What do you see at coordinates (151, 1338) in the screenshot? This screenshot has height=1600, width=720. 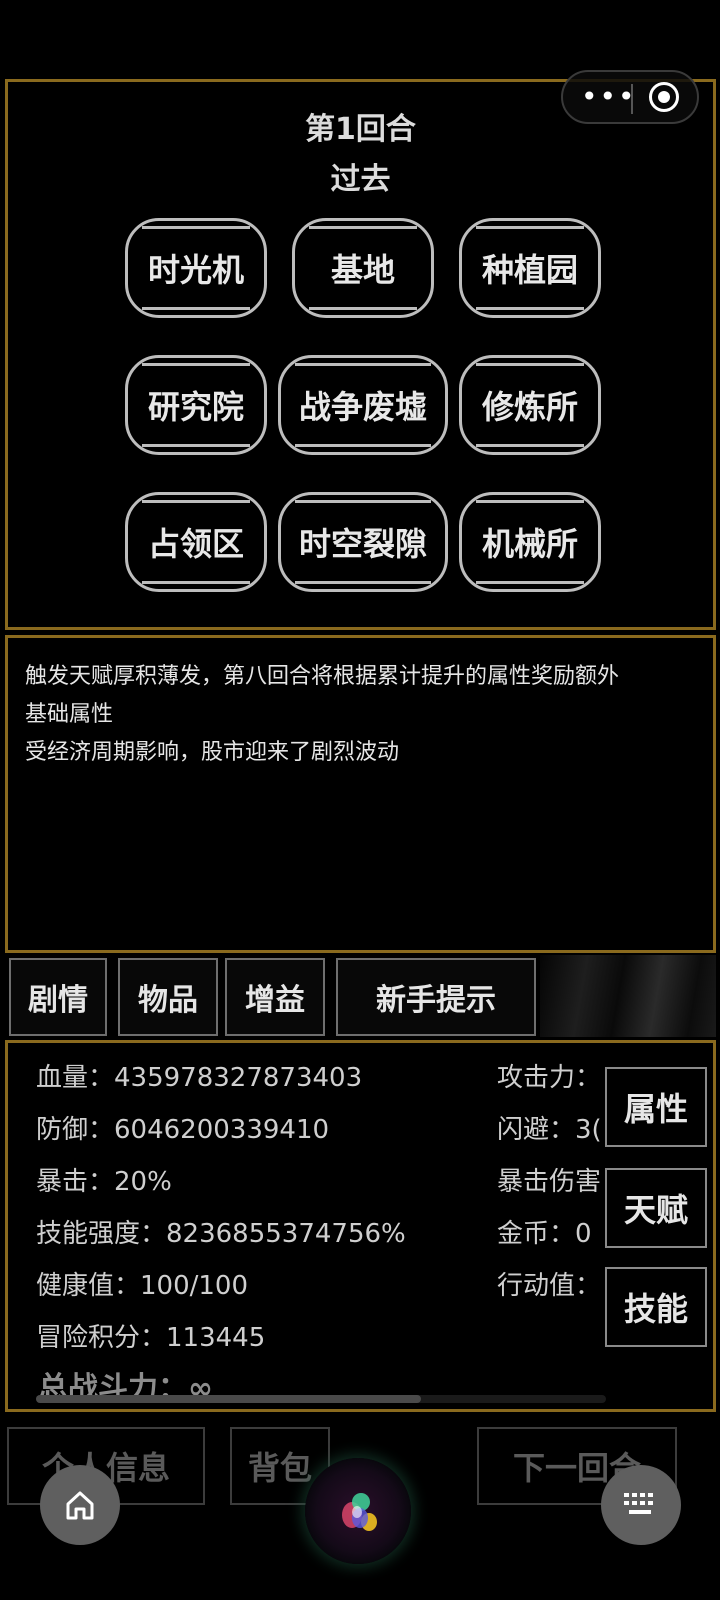 I see `stat-adventure-points: 冒险积分：113445` at bounding box center [151, 1338].